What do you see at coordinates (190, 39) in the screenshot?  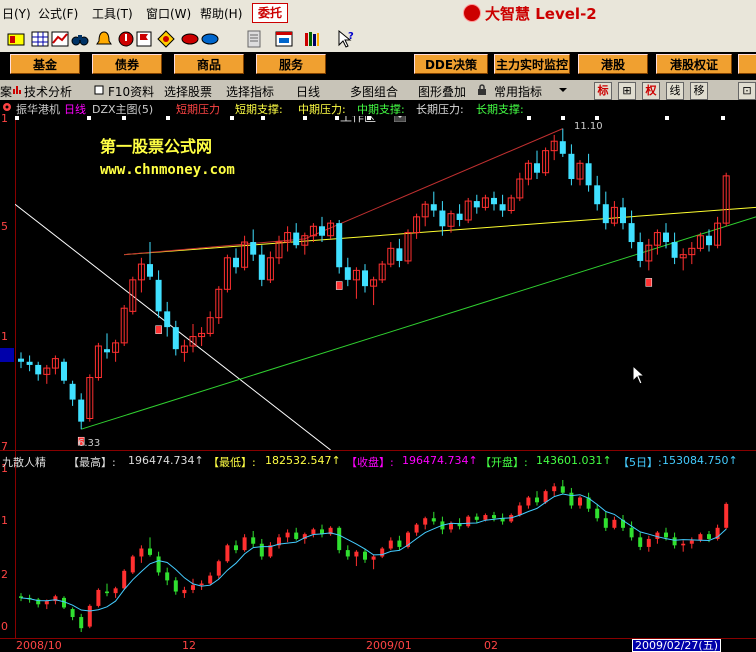 I see `ellipse-red-icon` at bounding box center [190, 39].